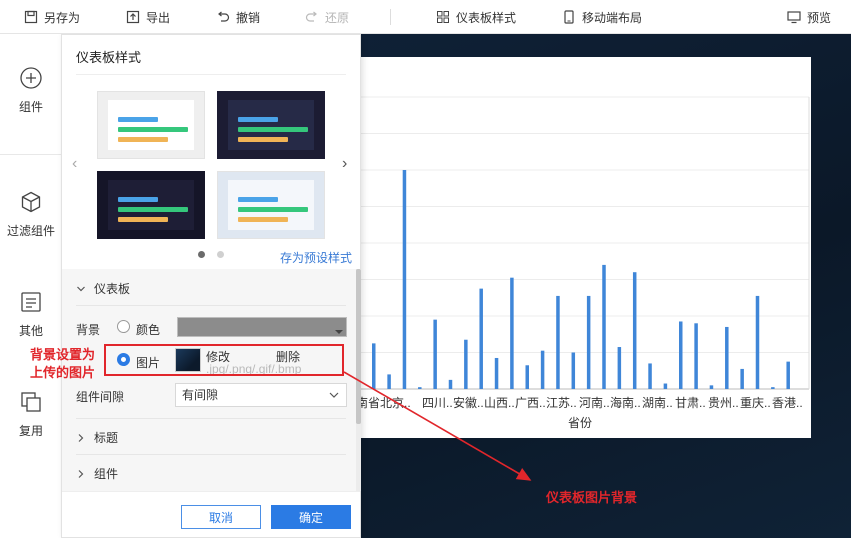 Image resolution: width=851 pixels, height=538 pixels. I want to click on section-component-header: 组件, so click(97, 473).